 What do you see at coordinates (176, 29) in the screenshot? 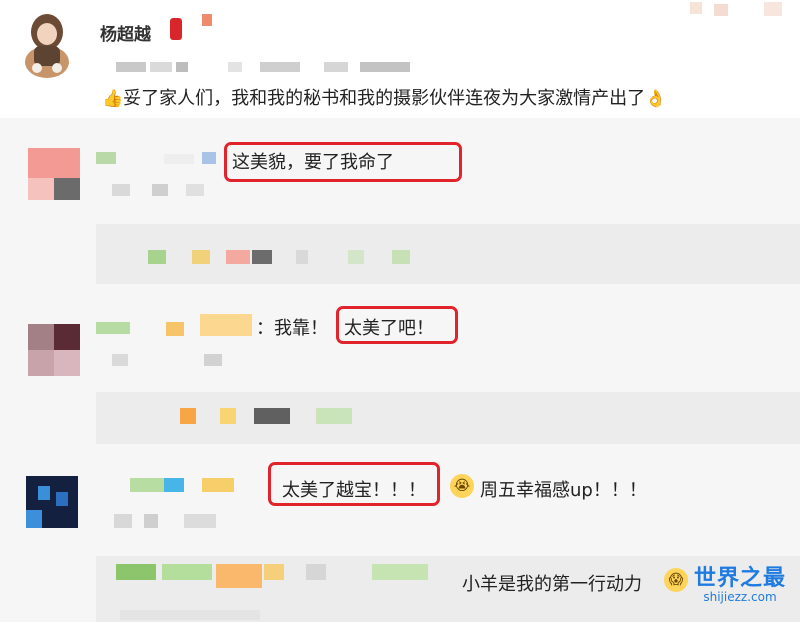
I see `vip-badge-icon` at bounding box center [176, 29].